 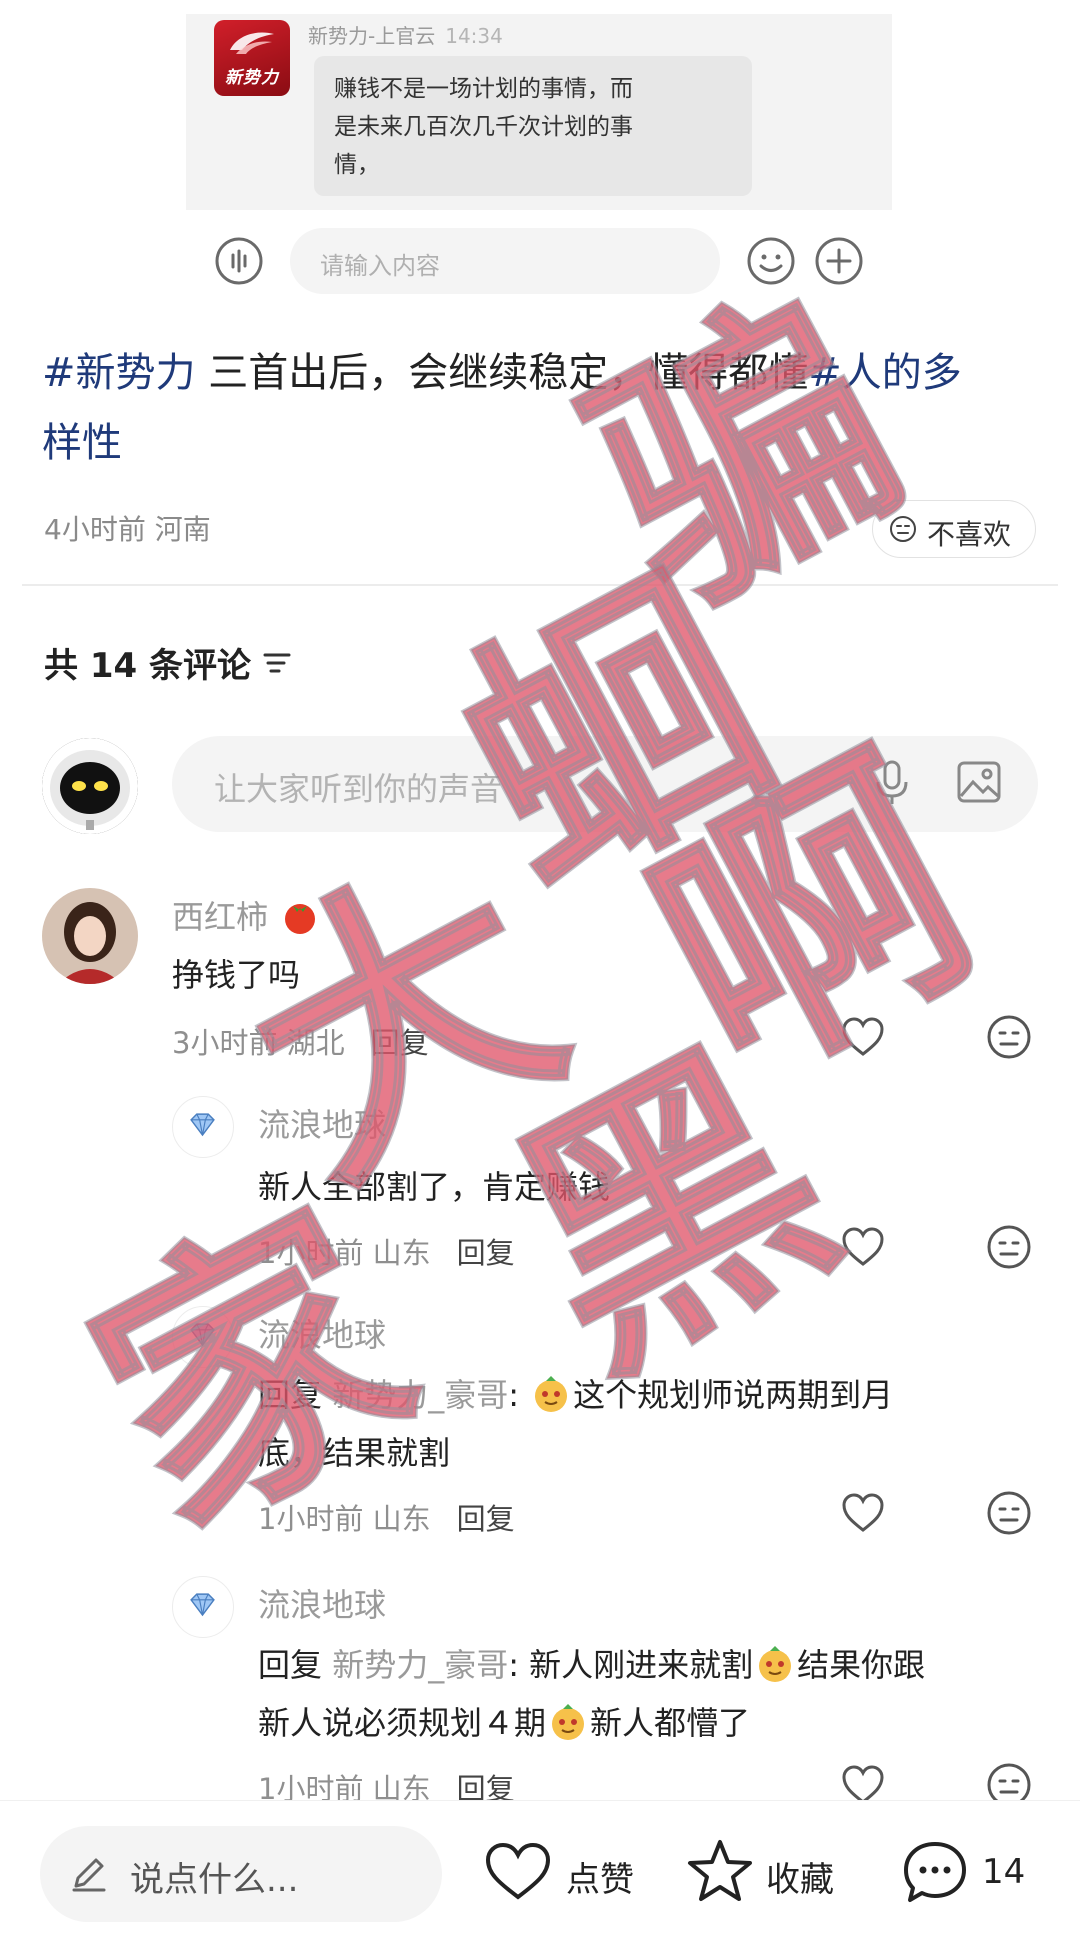 What do you see at coordinates (979, 782) in the screenshot?
I see `image-icon` at bounding box center [979, 782].